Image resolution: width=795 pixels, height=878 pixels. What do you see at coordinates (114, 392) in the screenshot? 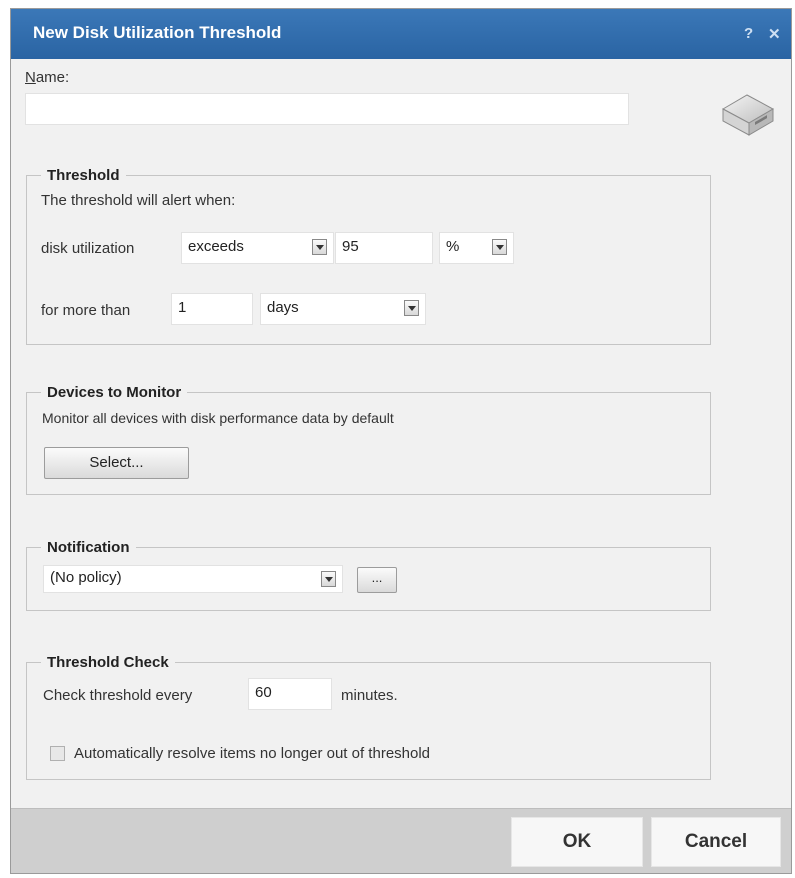
I see `devices-legend: Devices to Monitor` at bounding box center [114, 392].